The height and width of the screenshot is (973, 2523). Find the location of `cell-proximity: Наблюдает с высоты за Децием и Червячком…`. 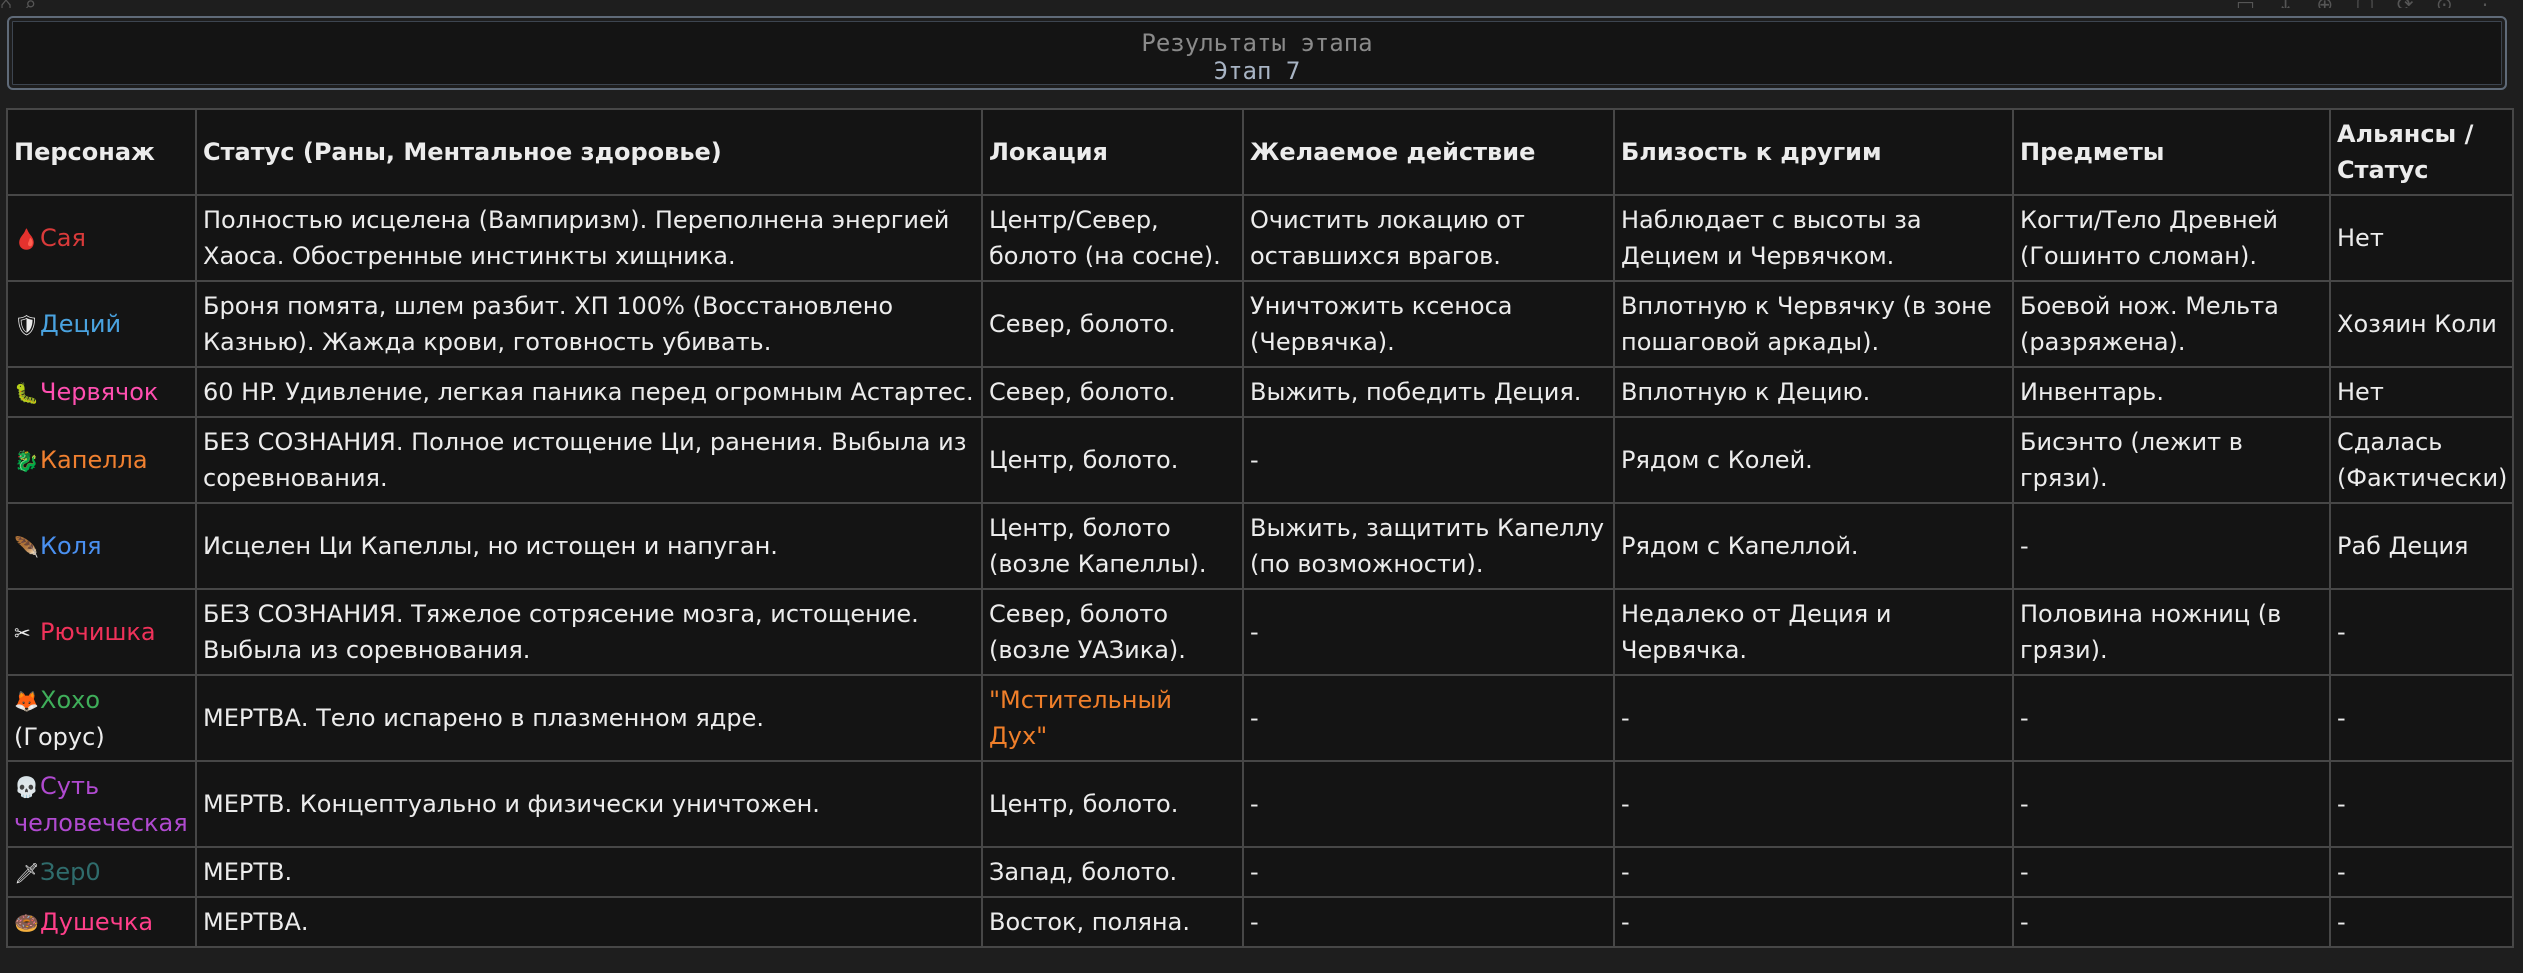

cell-proximity: Наблюдает с высоты за Децием и Червячком… is located at coordinates (1813, 238).